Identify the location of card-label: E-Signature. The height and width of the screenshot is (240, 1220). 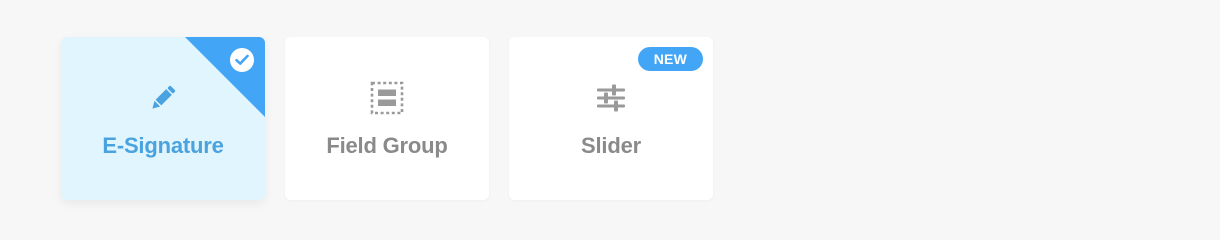
(163, 145).